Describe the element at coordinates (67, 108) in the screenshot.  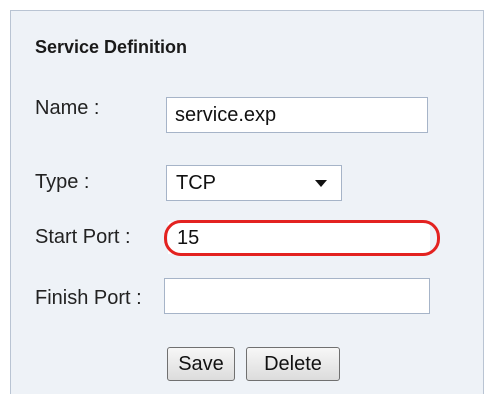
I see `name-label: Name :` at that location.